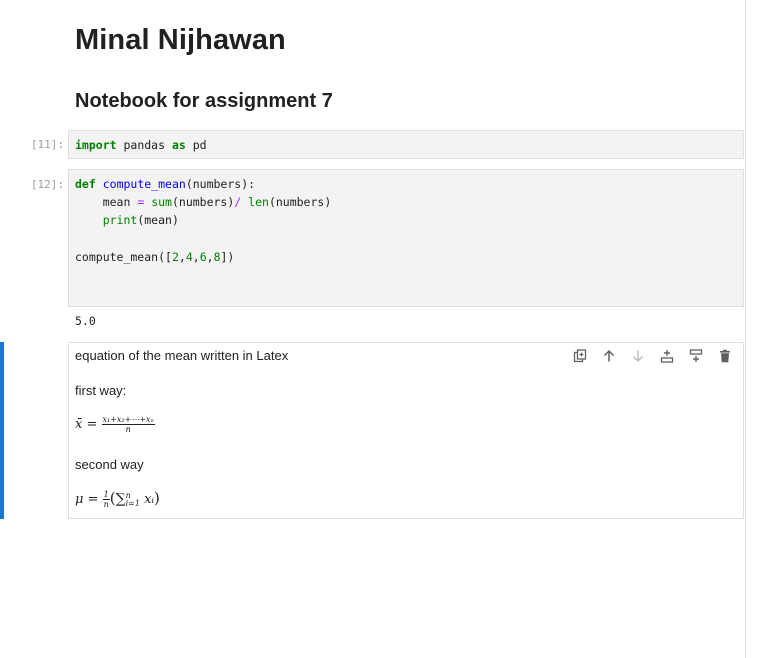 This screenshot has width=760, height=658. Describe the element at coordinates (109, 464) in the screenshot. I see `markdown-text-line: second way` at that location.